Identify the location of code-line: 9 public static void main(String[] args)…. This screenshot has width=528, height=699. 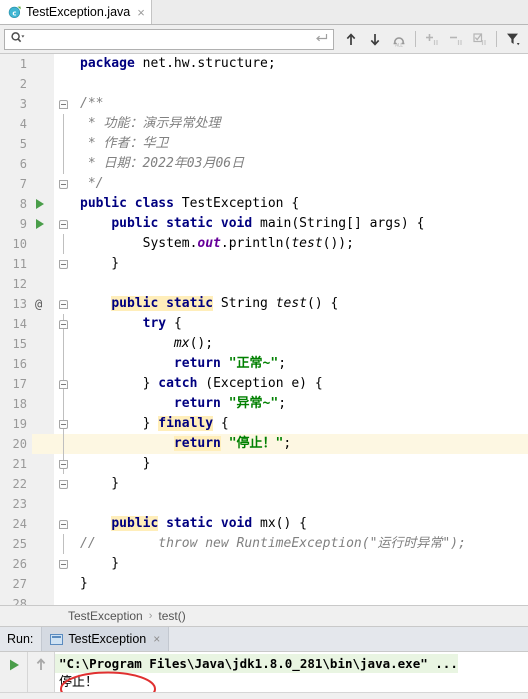
(264, 224).